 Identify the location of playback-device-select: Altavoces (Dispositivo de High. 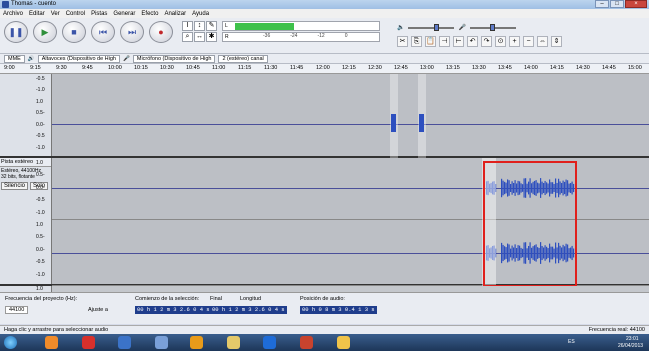
(78, 58).